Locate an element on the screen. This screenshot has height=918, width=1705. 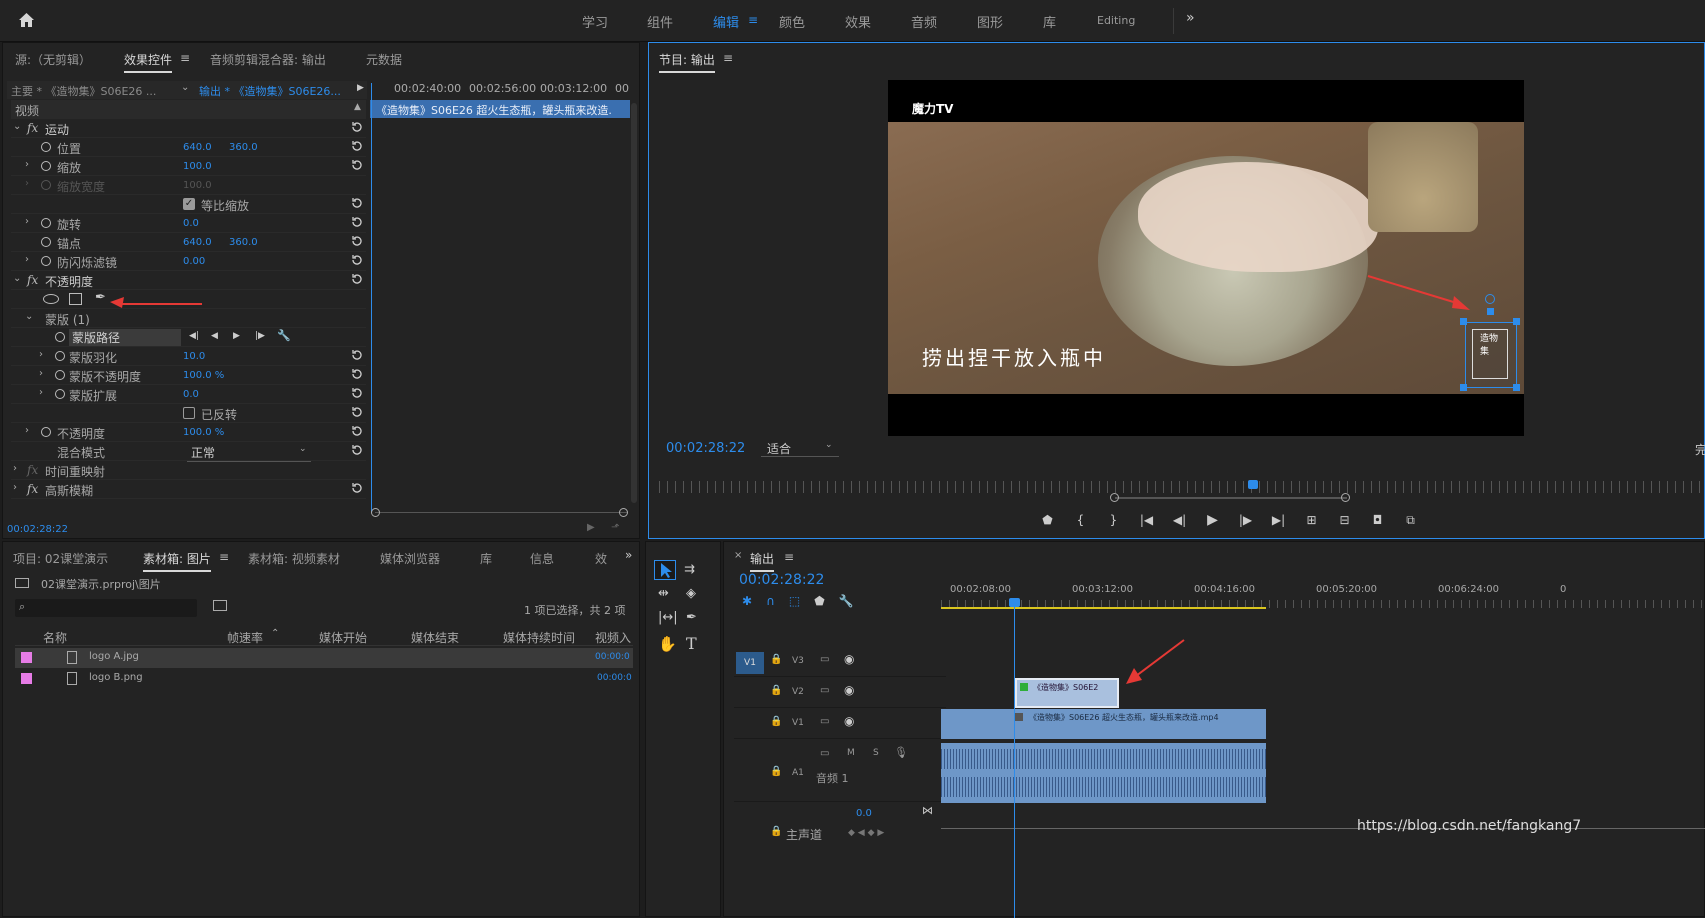
snap-icon: ∩ is located at coordinates (770, 601).